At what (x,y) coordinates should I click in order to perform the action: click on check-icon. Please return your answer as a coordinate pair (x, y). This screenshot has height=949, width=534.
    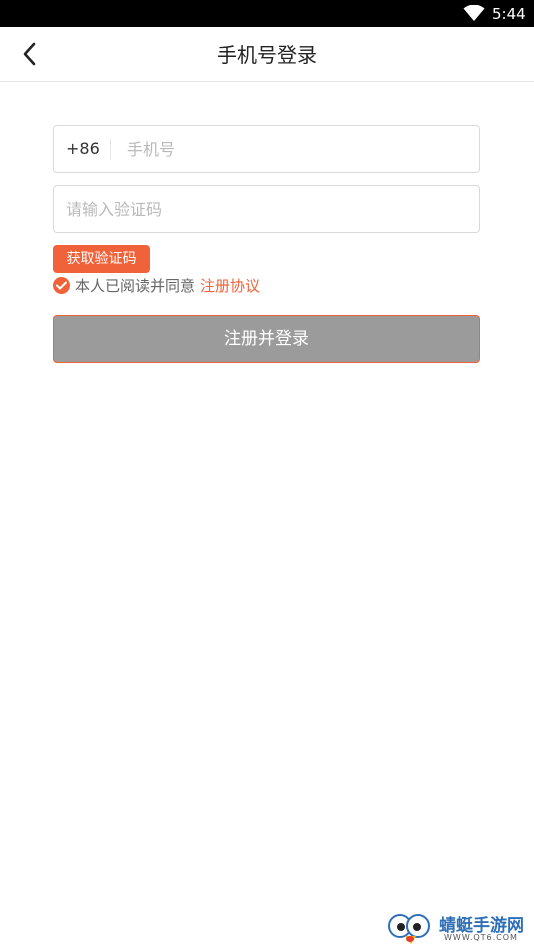
    Looking at the image, I should click on (61, 285).